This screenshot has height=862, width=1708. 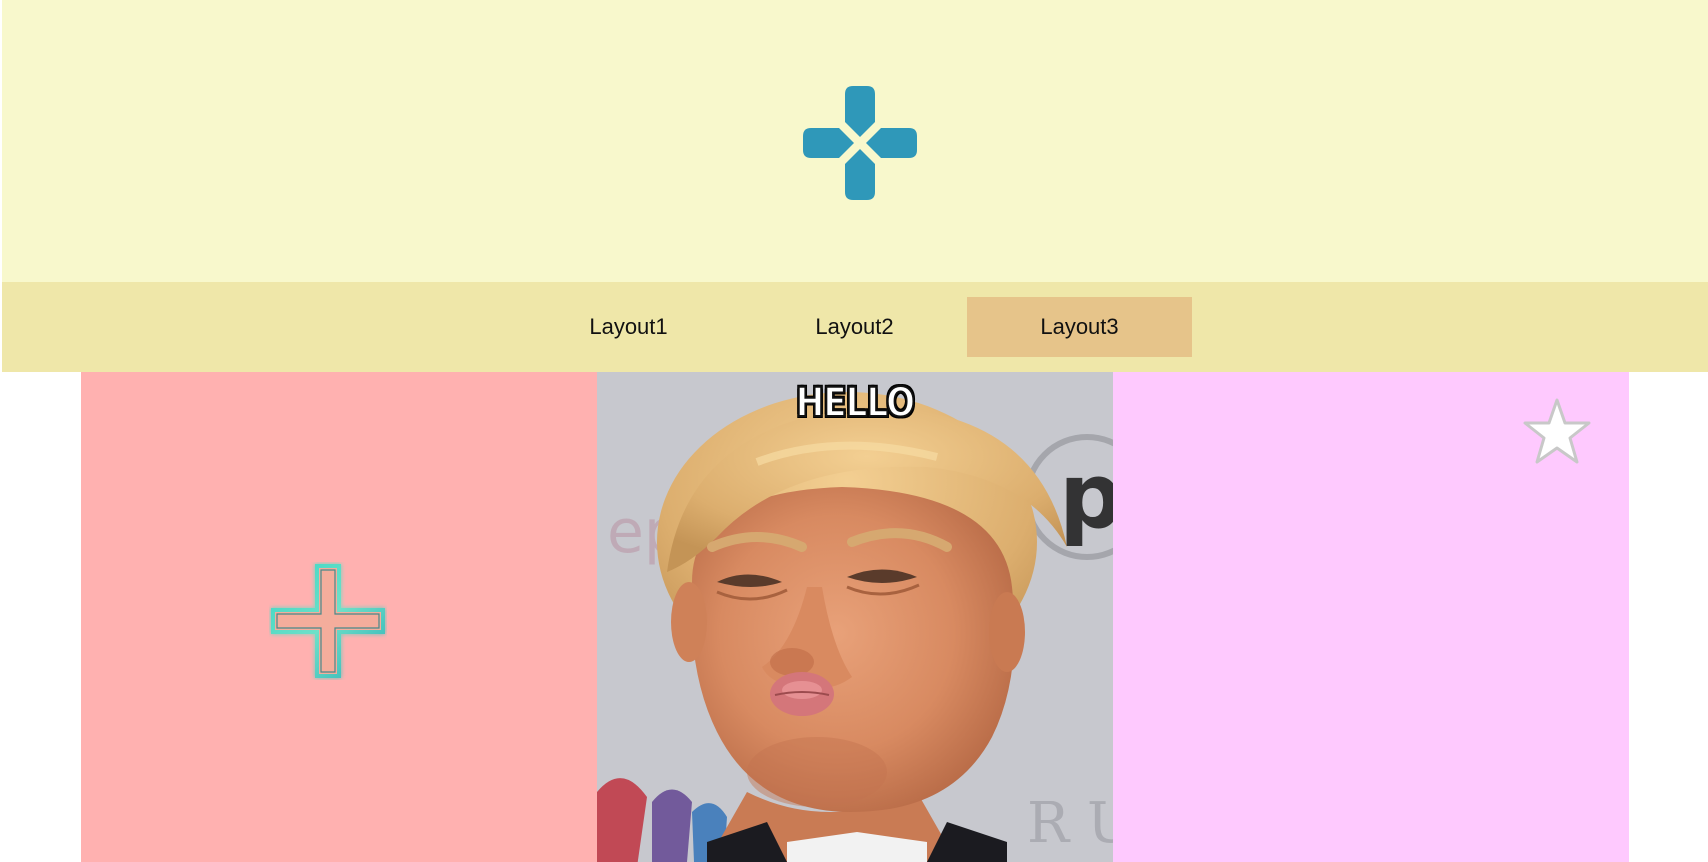 What do you see at coordinates (628, 327) in the screenshot?
I see `nav-layout1: Layout1` at bounding box center [628, 327].